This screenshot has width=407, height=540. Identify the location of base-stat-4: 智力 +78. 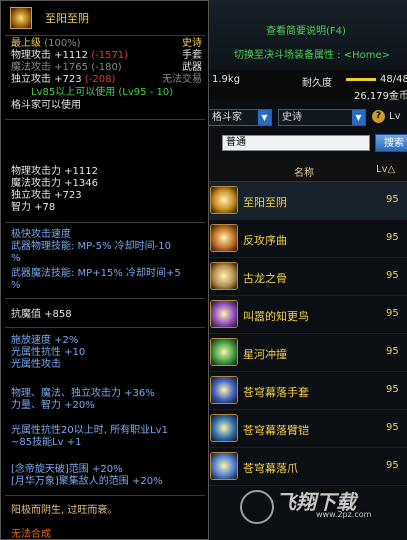
(33, 207).